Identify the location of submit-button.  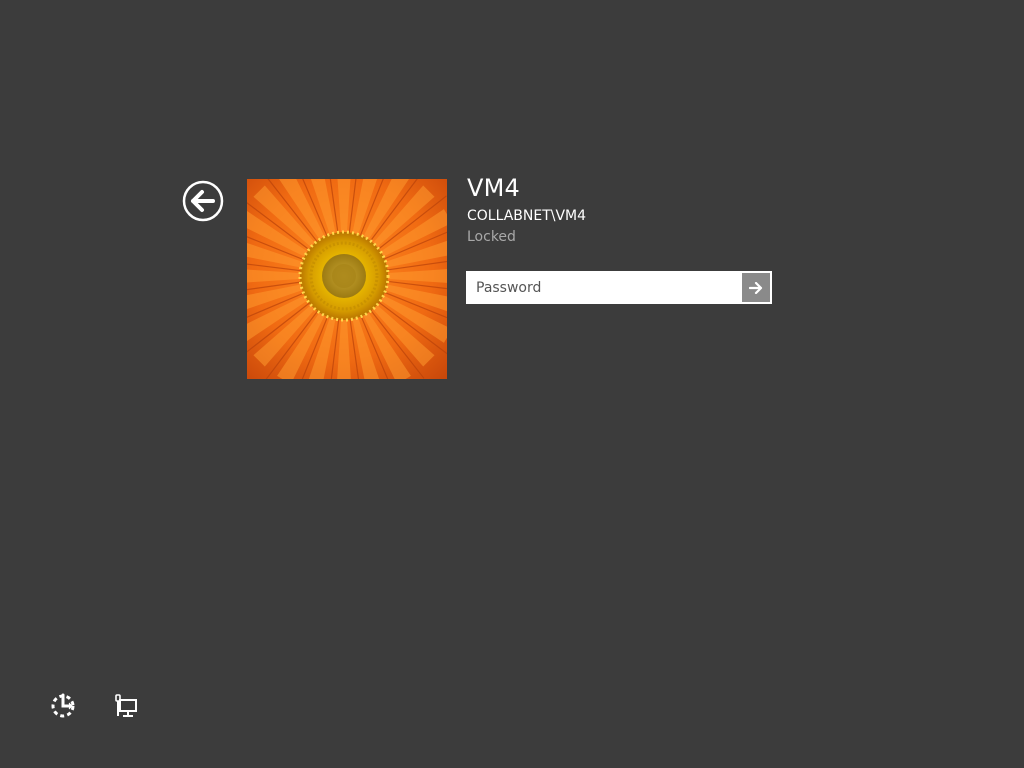
(756, 287).